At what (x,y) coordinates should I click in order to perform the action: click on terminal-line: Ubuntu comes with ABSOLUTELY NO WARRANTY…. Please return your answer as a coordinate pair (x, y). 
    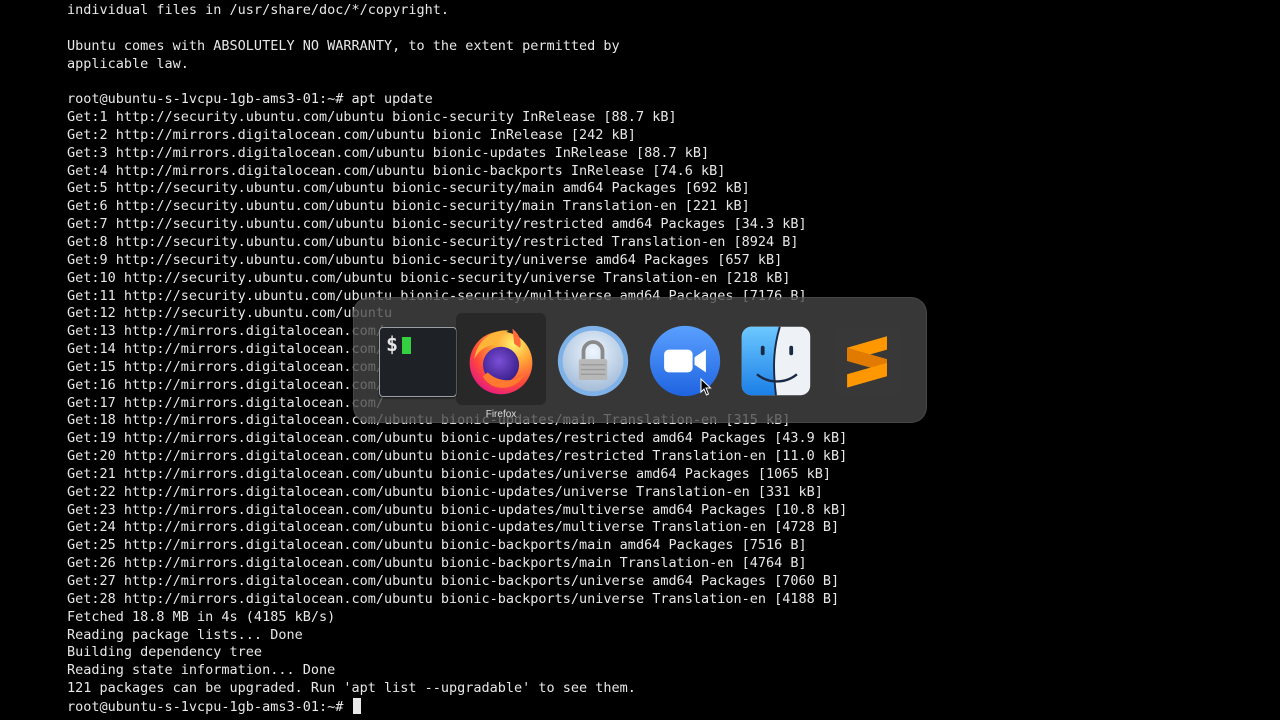
    Looking at the image, I should click on (343, 45).